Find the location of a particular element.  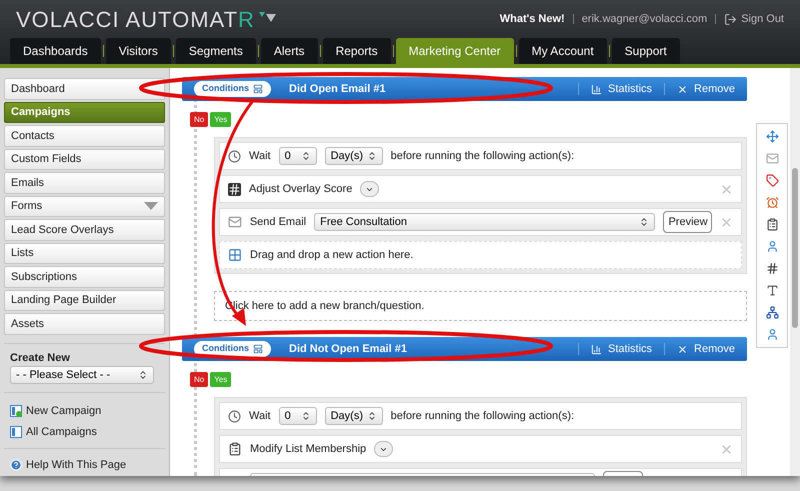

sidebar-item: Assets is located at coordinates (84, 323).